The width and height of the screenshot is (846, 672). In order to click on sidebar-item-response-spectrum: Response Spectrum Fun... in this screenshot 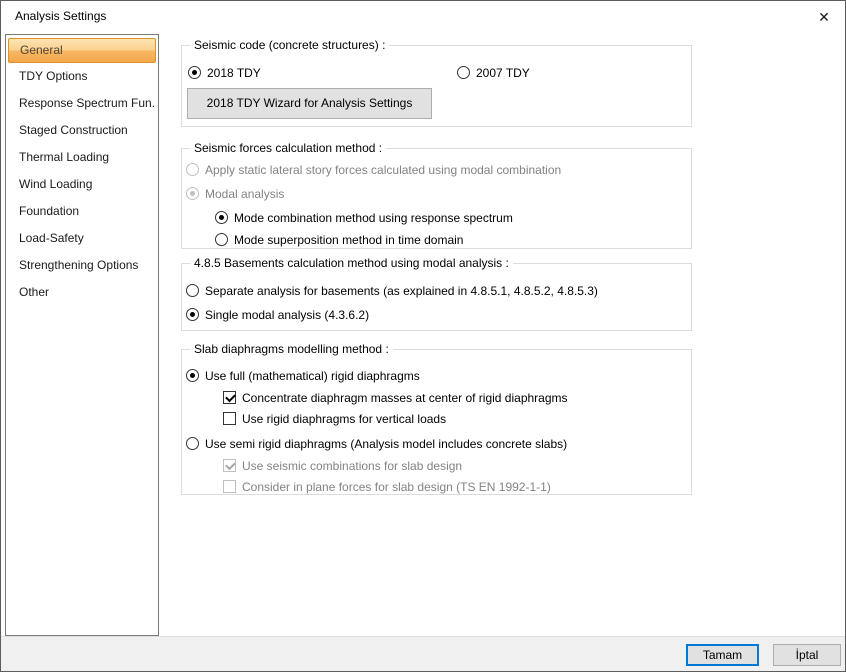, I will do `click(82, 103)`.